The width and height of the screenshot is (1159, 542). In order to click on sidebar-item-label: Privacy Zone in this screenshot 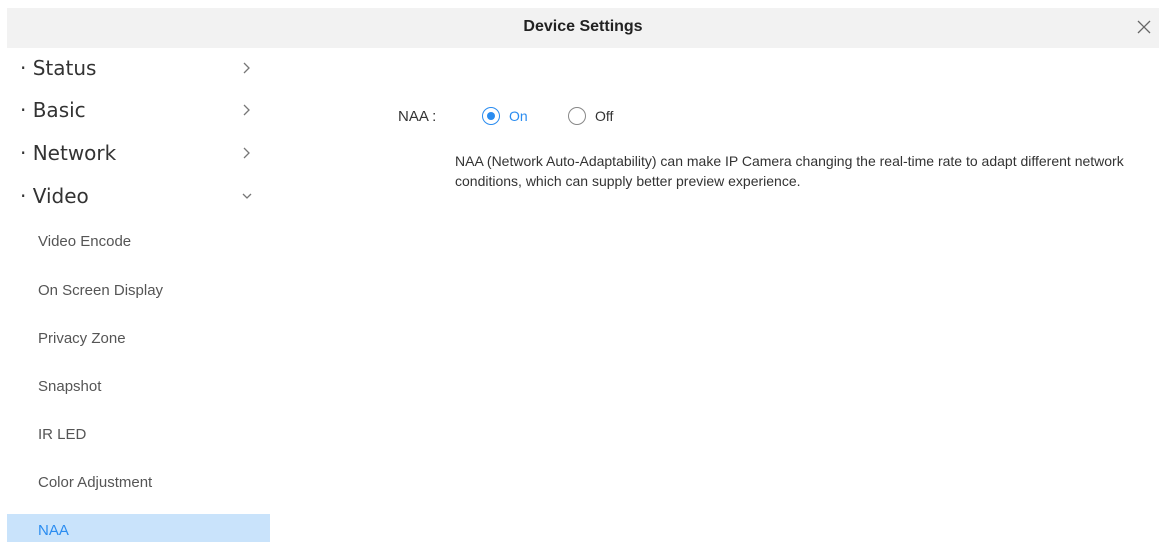, I will do `click(82, 338)`.